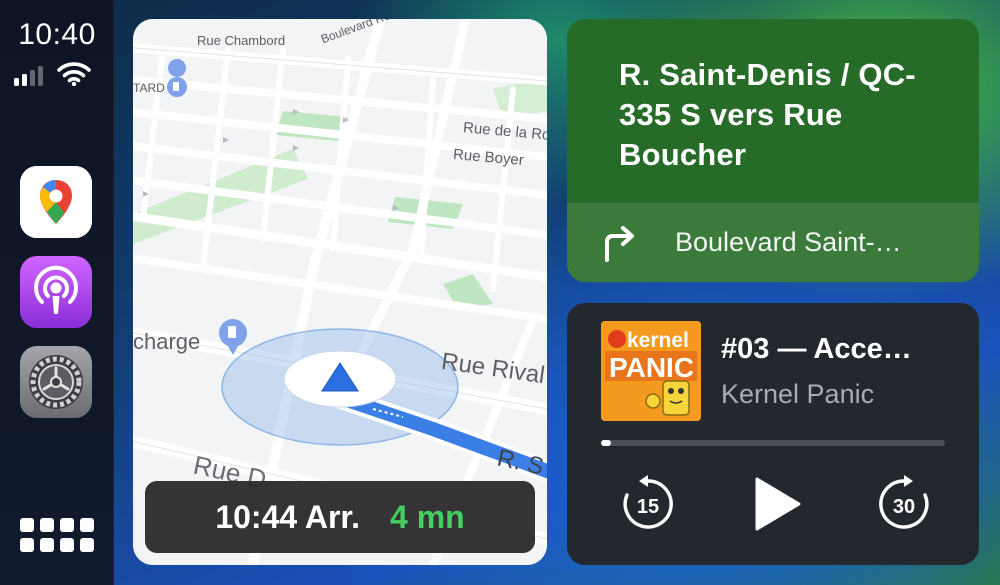  I want to click on podcasts-app-button, so click(56, 292).